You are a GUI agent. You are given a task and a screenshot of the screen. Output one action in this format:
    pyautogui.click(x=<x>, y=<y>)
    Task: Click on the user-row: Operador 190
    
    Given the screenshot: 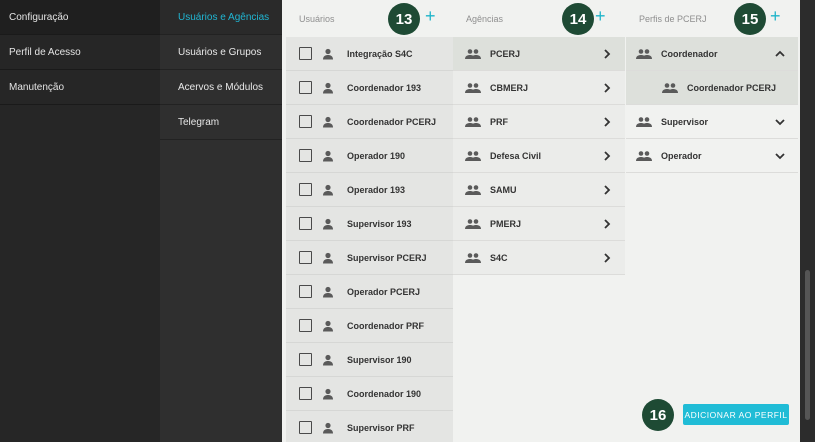 What is the action you would take?
    pyautogui.click(x=369, y=156)
    